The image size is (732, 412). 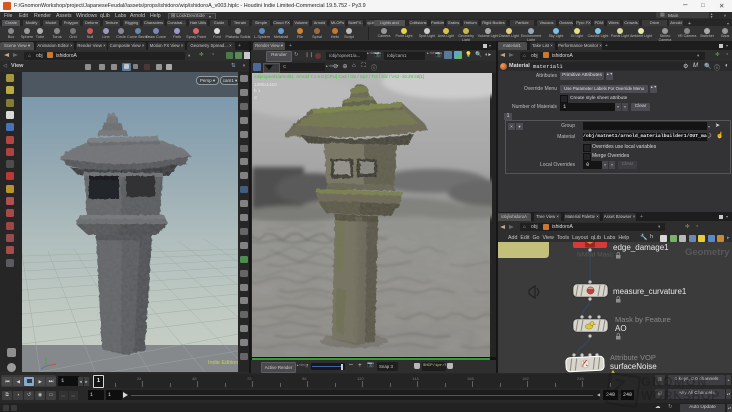 What do you see at coordinates (633, 357) in the screenshot?
I see `svg-text: Attribute VOP` at bounding box center [633, 357].